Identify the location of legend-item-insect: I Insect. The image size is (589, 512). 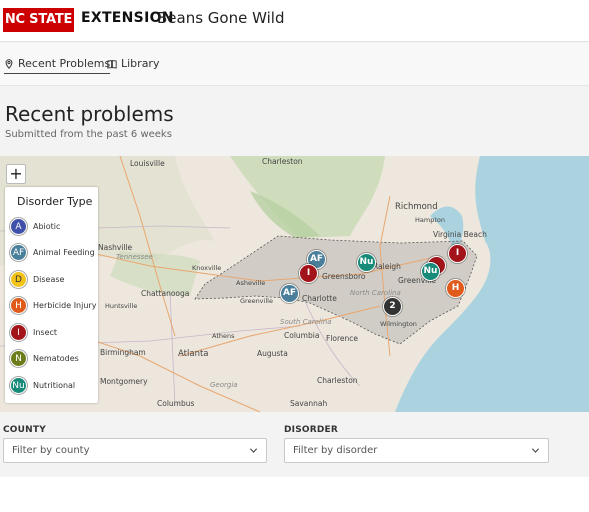
(33, 332).